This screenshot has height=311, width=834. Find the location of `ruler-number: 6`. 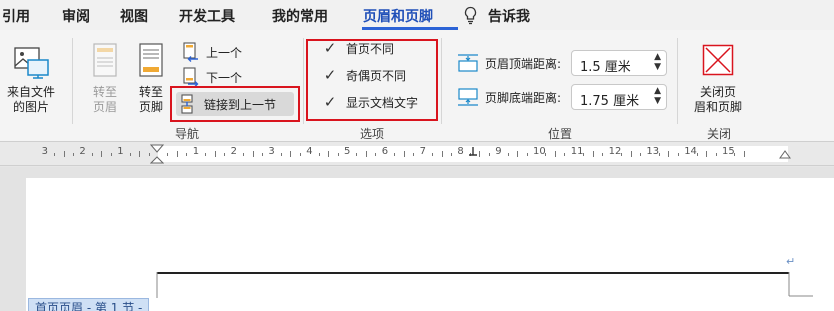

ruler-number: 6 is located at coordinates (385, 151).